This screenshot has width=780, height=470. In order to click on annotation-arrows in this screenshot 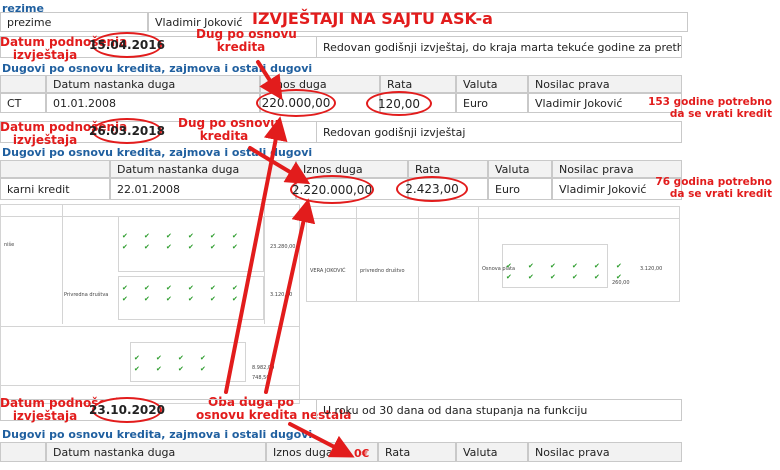, I will do `click(289, 259)`.